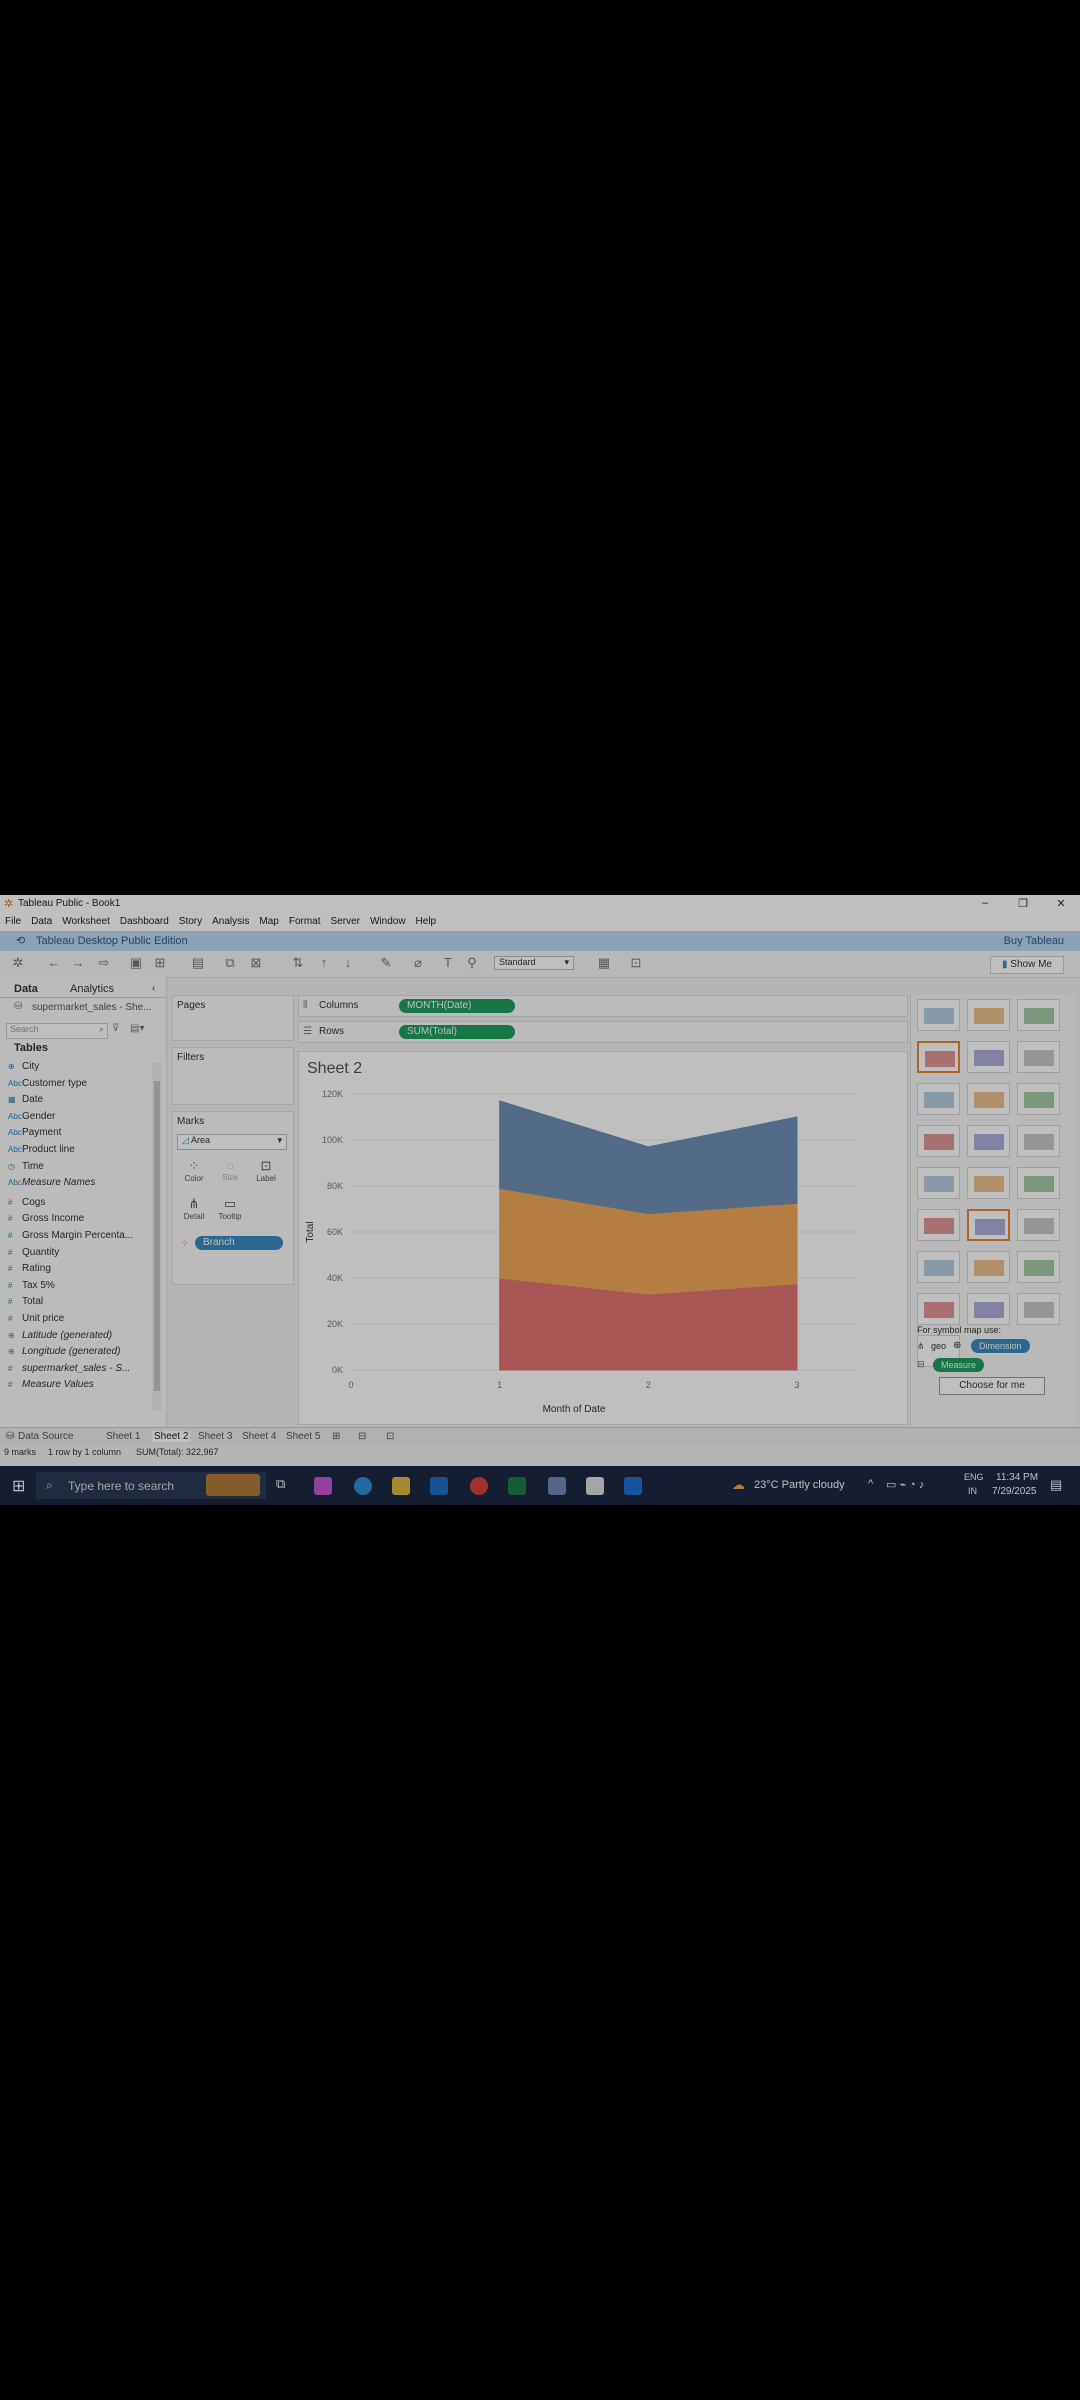 This screenshot has height=2400, width=1080. What do you see at coordinates (799, 1485) in the screenshot?
I see `weather-text: 23°C Partly cloudy` at bounding box center [799, 1485].